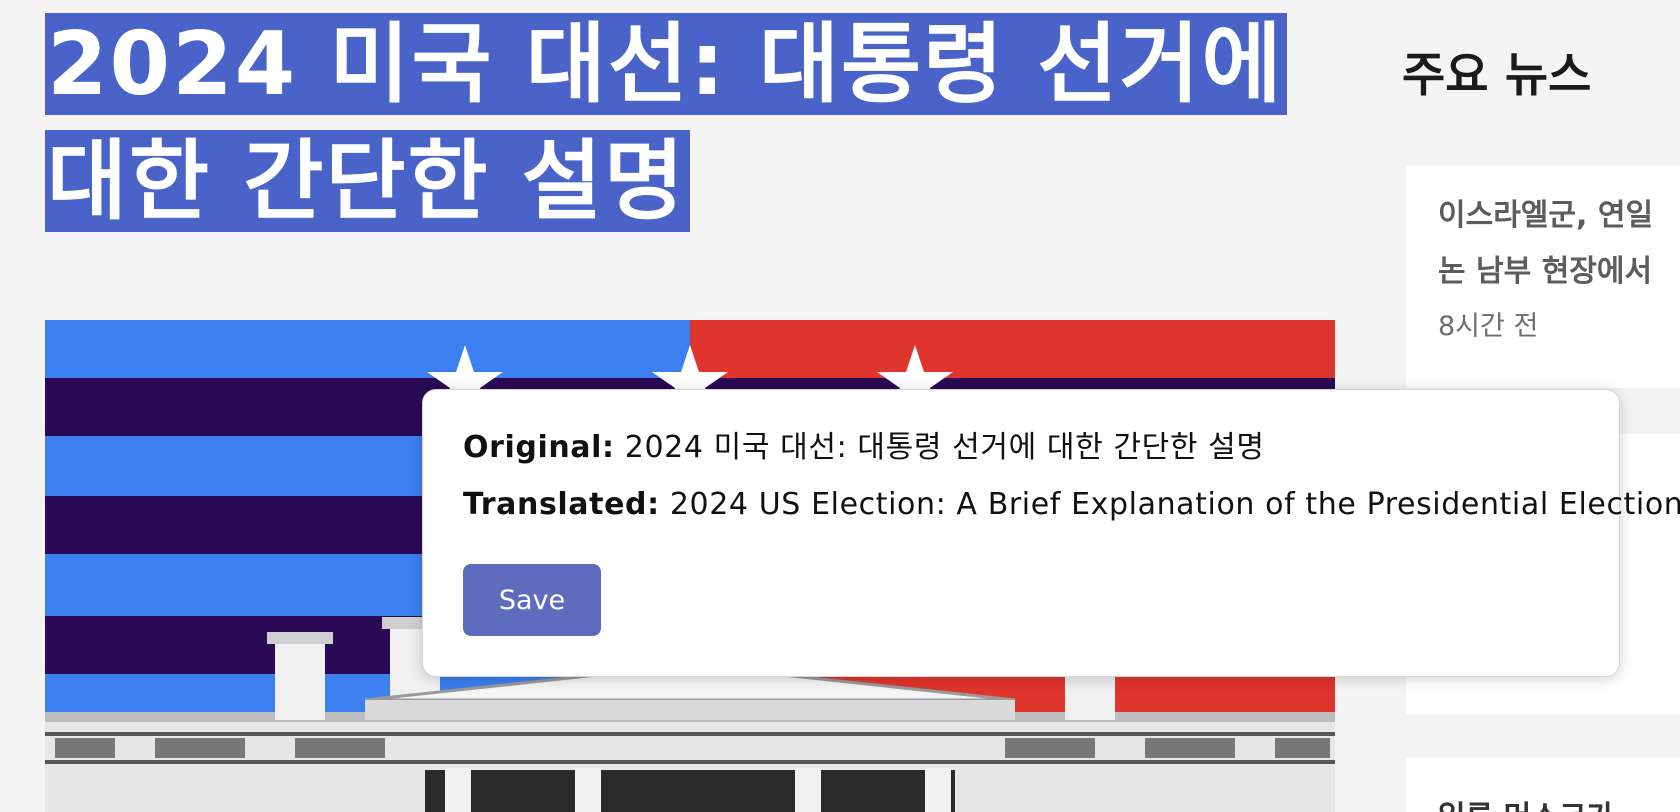 The height and width of the screenshot is (812, 1680). I want to click on news-card-title: 이스라엘군, 연일 논 남부 현장에서, so click(1543, 233).